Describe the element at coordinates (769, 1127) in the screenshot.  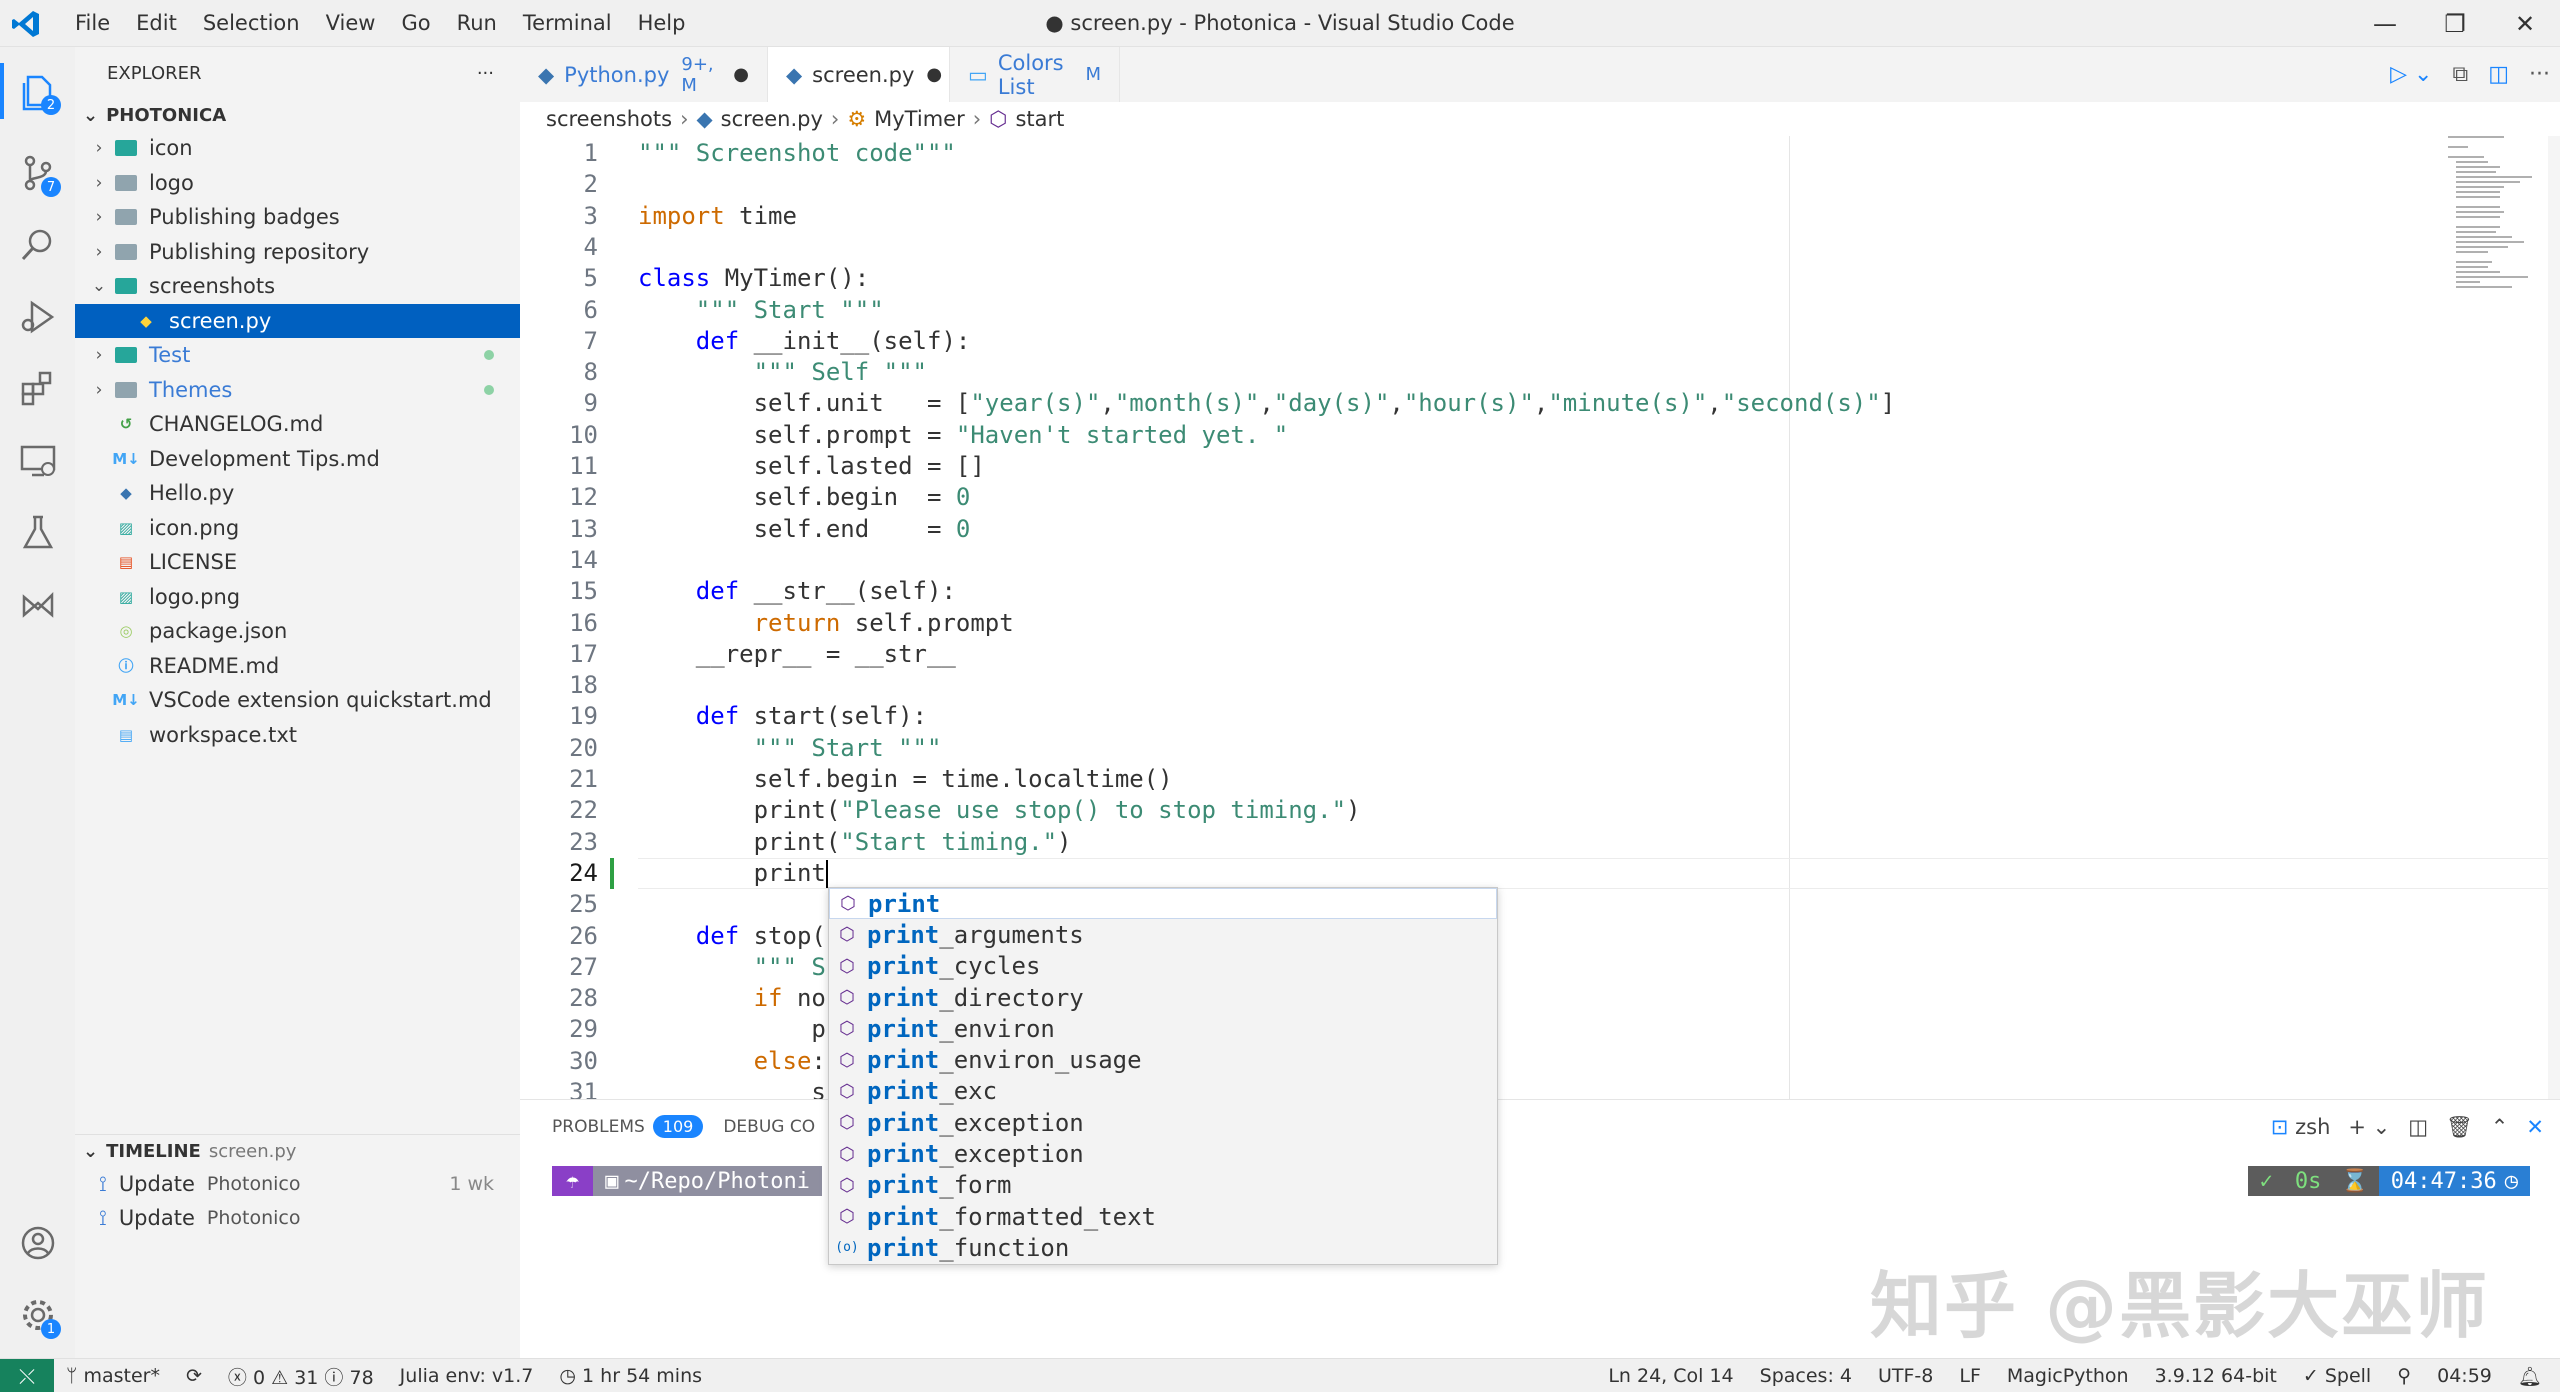
I see `tab-debug-console: DEBUG CO` at that location.